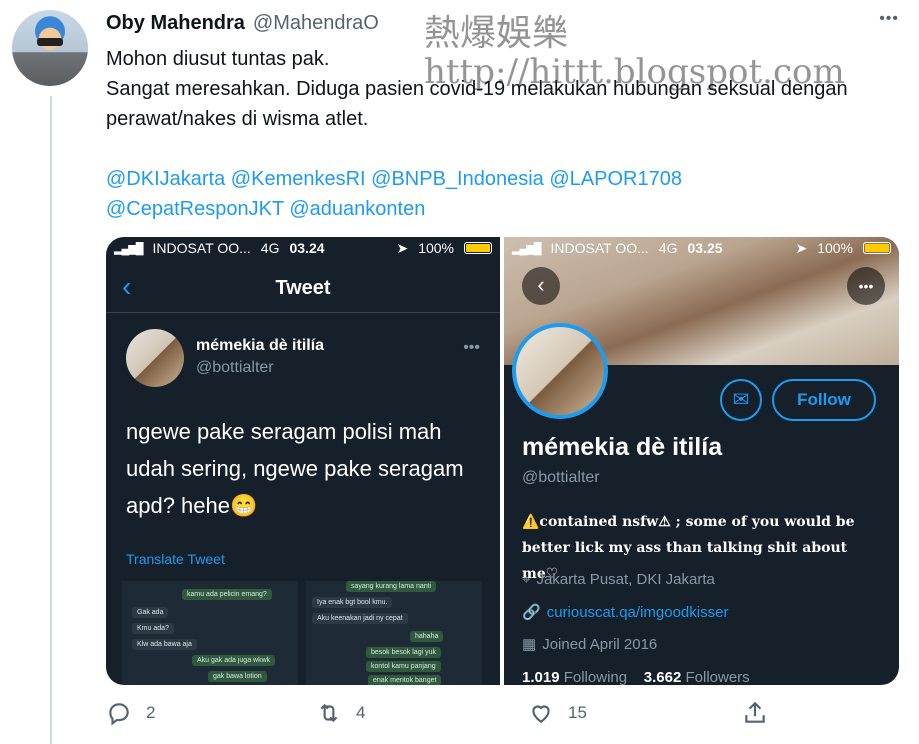  What do you see at coordinates (405, 680) in the screenshot?
I see `chat-bubble: enak mentok banget` at bounding box center [405, 680].